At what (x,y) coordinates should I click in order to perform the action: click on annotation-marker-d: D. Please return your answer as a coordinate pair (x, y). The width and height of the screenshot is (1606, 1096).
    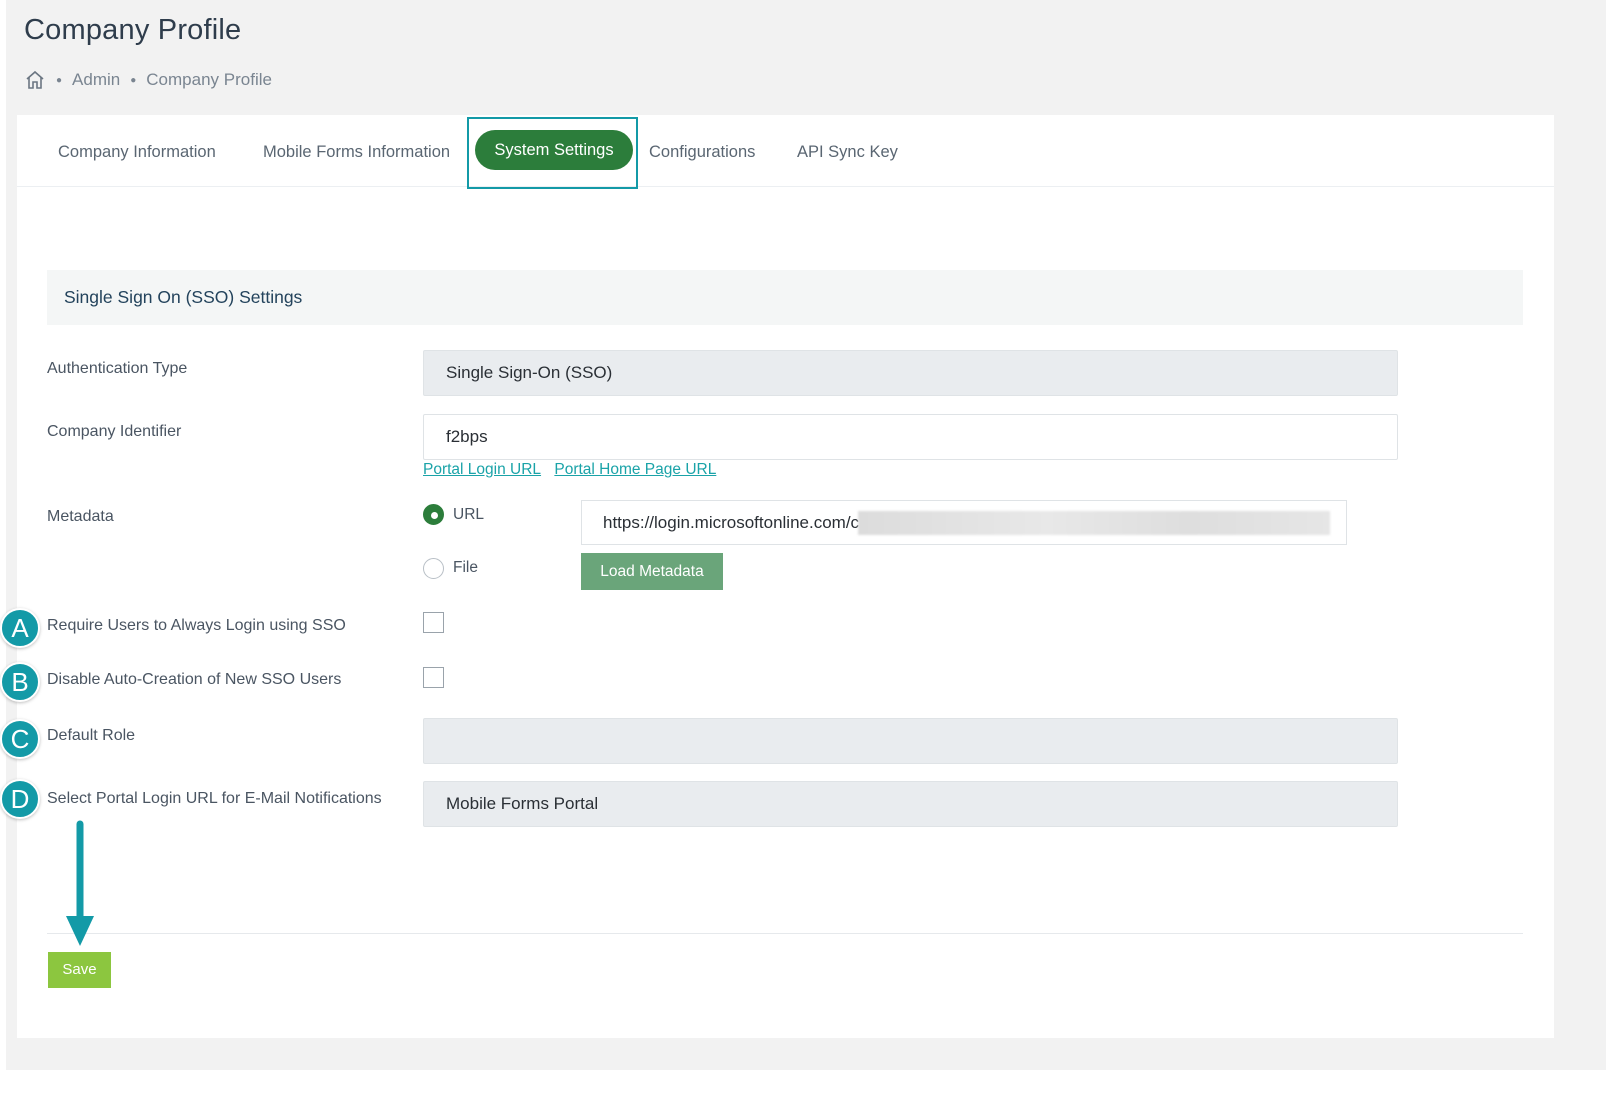
    Looking at the image, I should click on (20, 799).